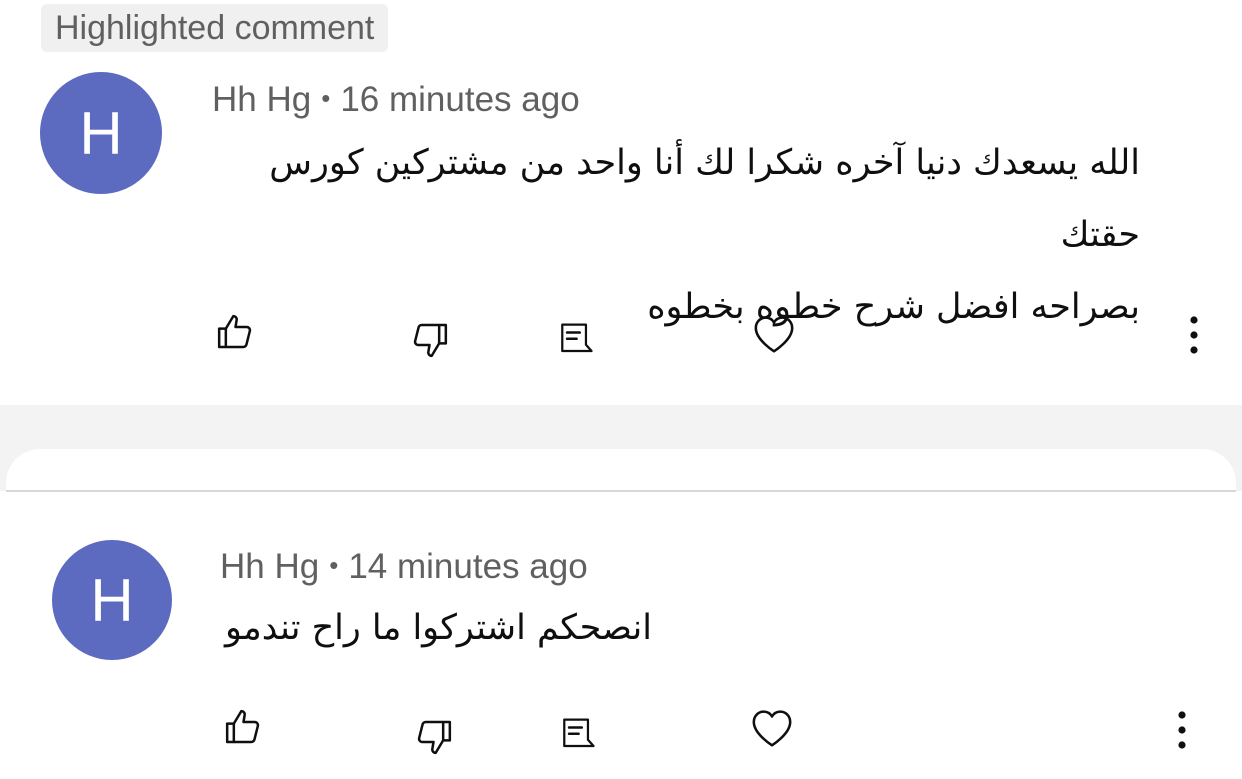 This screenshot has height=779, width=1242. I want to click on comment-time: 14 minutes ago, so click(468, 566).